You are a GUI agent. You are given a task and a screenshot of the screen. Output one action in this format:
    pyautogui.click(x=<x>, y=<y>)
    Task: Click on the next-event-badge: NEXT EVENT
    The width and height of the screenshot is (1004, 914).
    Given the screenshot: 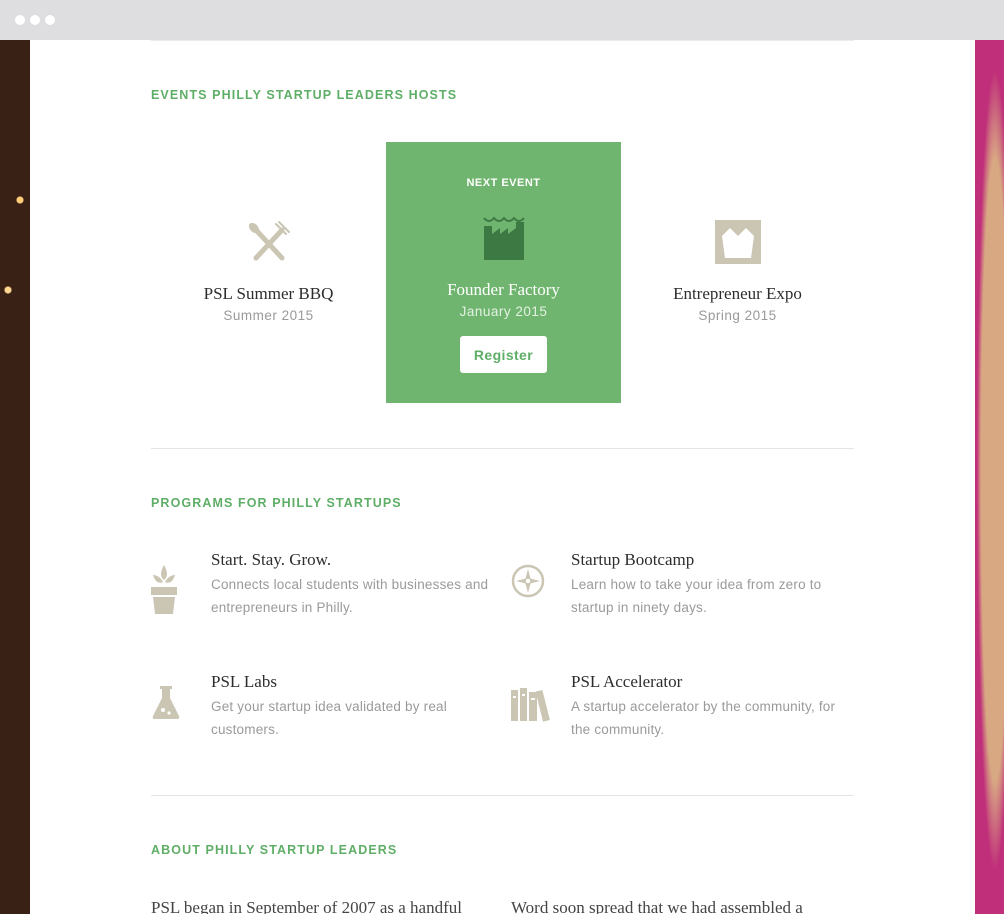 What is the action you would take?
    pyautogui.click(x=503, y=183)
    